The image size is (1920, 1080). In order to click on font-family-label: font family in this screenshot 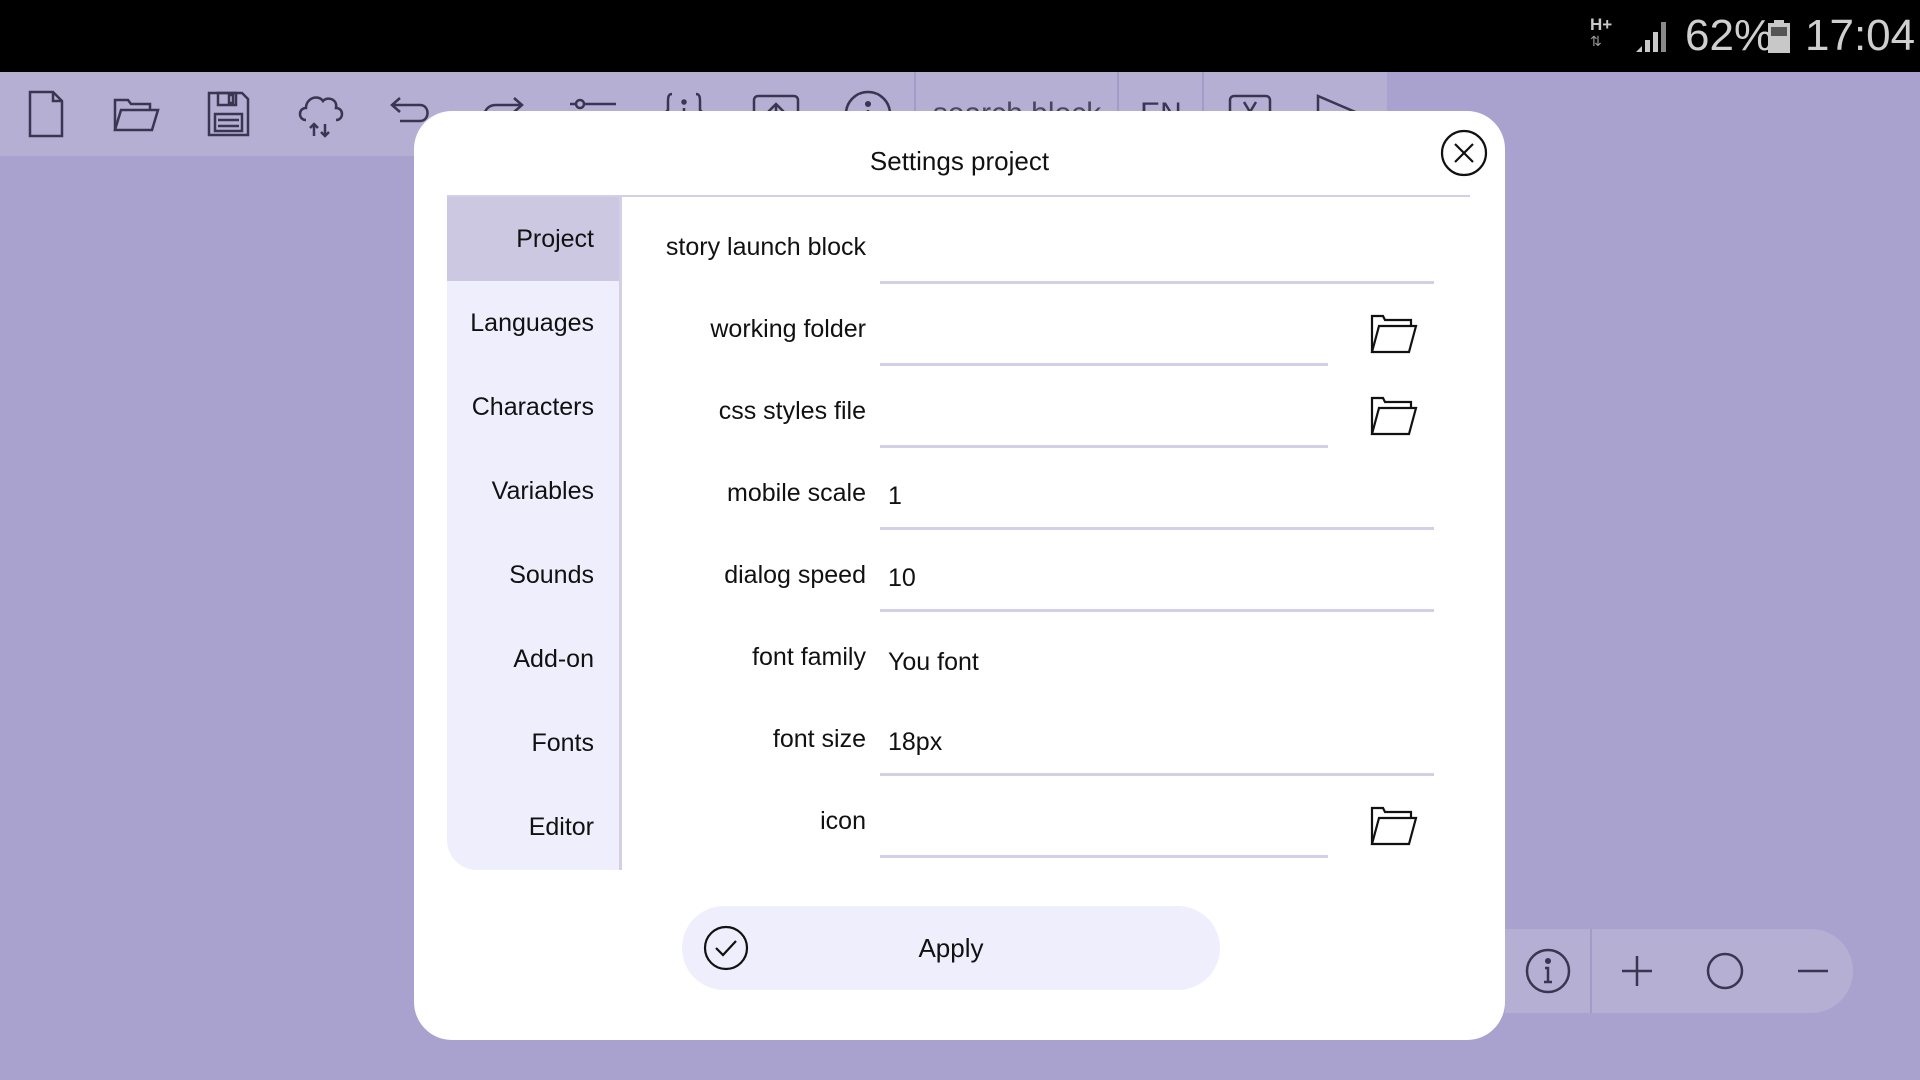, I will do `click(809, 656)`.